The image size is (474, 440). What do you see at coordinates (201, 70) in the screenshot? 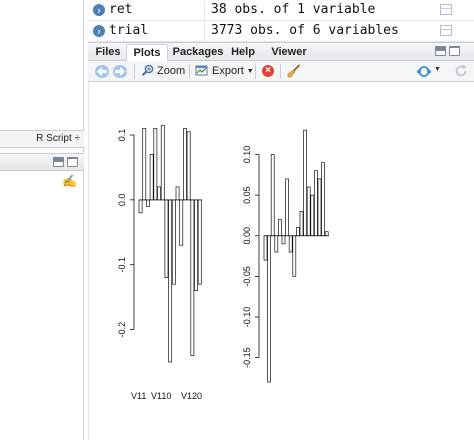
I see `export-icon` at bounding box center [201, 70].